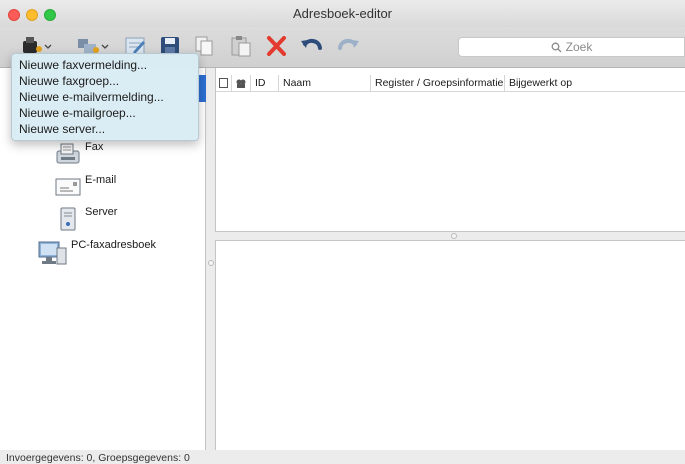 The height and width of the screenshot is (464, 685). Describe the element at coordinates (579, 47) in the screenshot. I see `search-placeholder: Zoek` at that location.